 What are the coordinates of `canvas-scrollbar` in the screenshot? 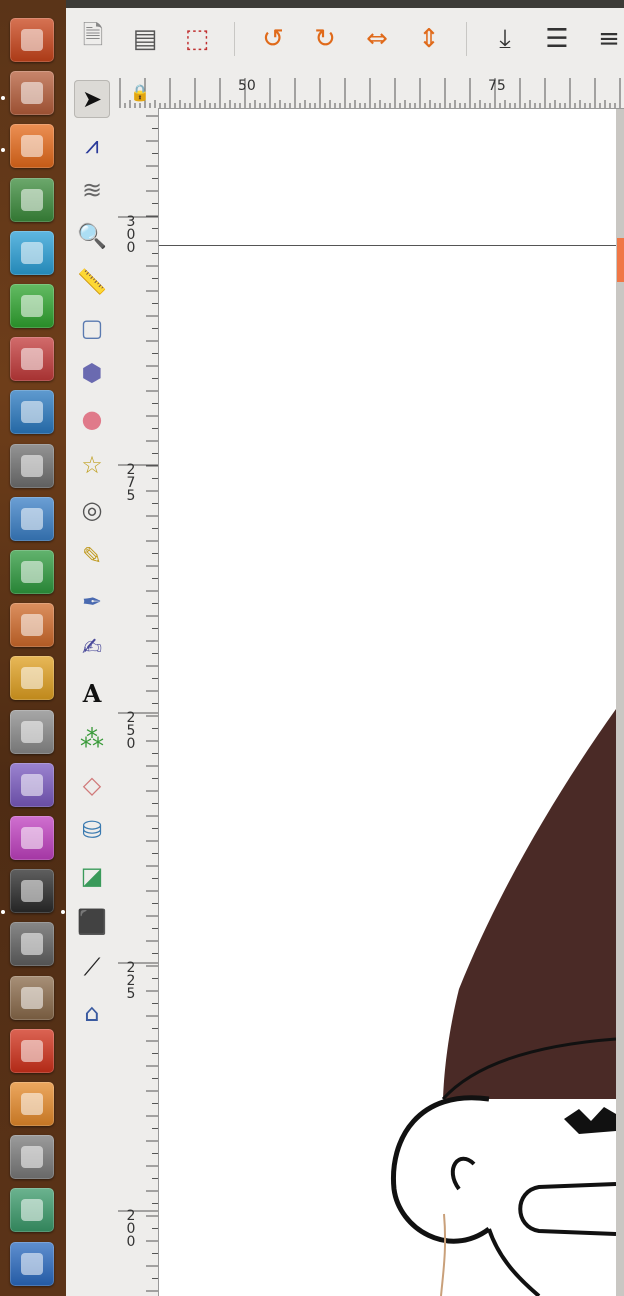 It's located at (620, 702).